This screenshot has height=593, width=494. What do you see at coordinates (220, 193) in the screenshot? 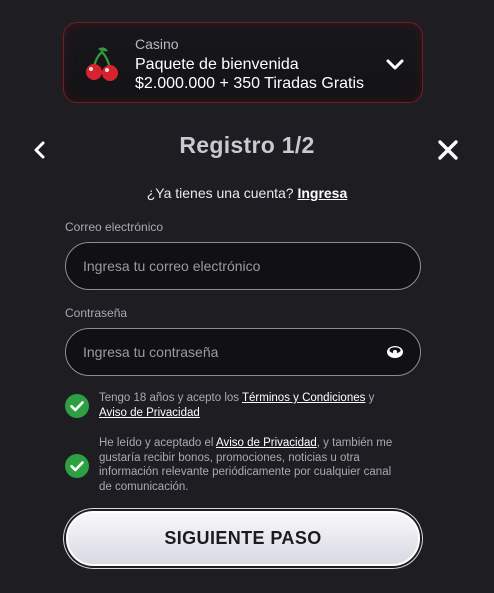
I see `login-prompt-text: ¿Ya tienes una cuenta?` at bounding box center [220, 193].